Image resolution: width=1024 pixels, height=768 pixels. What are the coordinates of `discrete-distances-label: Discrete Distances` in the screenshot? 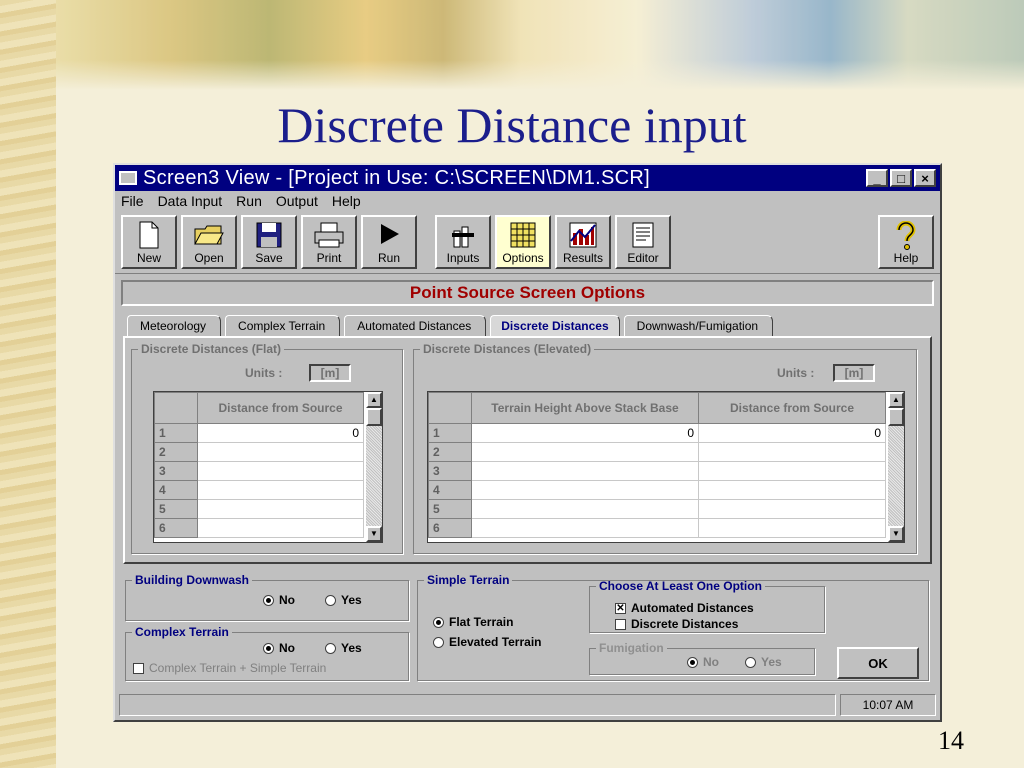 It's located at (685, 624).